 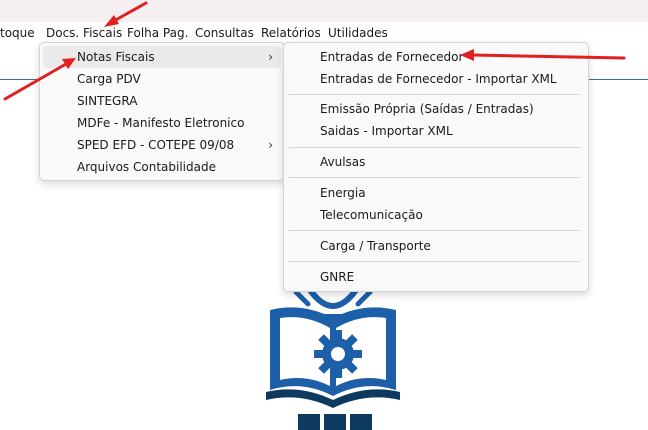 What do you see at coordinates (358, 33) in the screenshot?
I see `menu-utilidades: Utilidades` at bounding box center [358, 33].